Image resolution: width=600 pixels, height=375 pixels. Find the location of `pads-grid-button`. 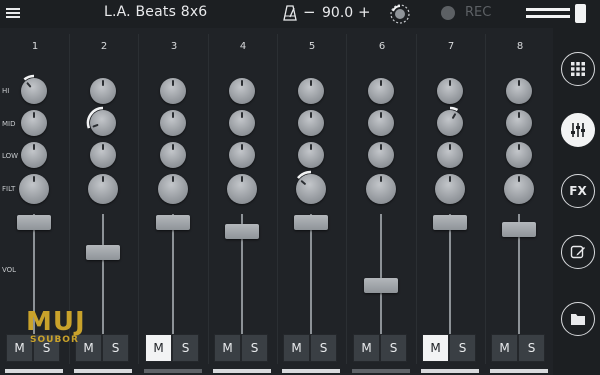

pads-grid-button is located at coordinates (578, 69).